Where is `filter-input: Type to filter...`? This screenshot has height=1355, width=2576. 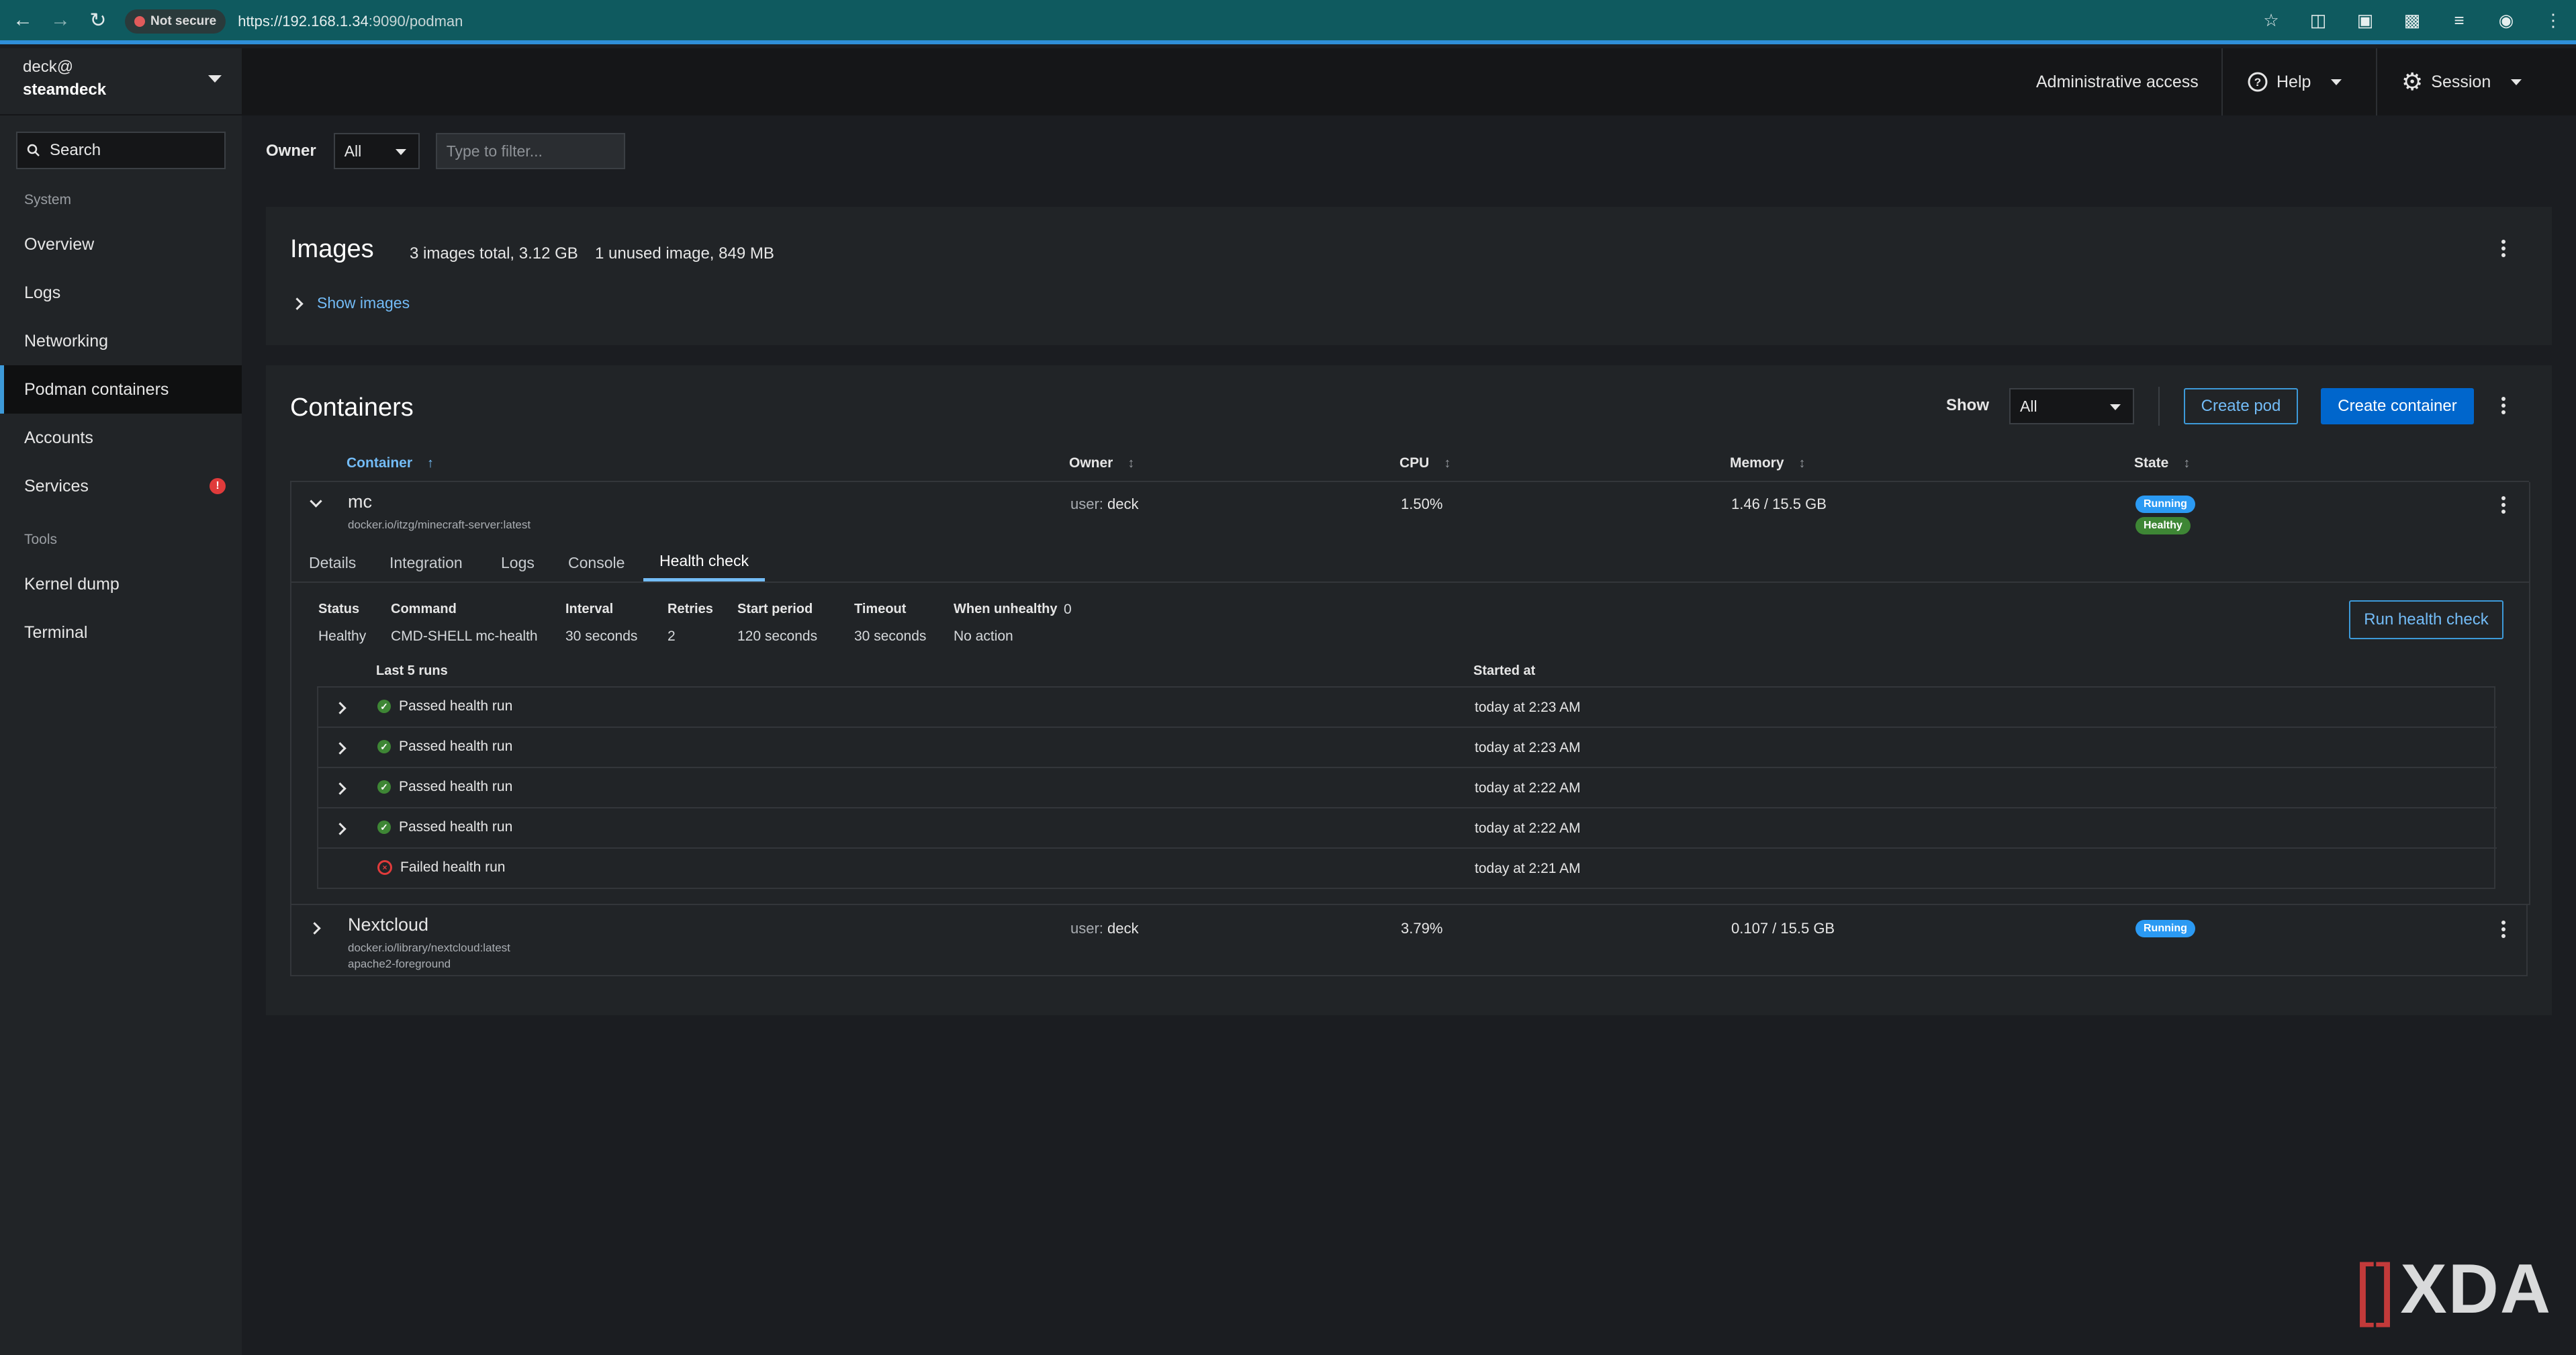 filter-input: Type to filter... is located at coordinates (530, 151).